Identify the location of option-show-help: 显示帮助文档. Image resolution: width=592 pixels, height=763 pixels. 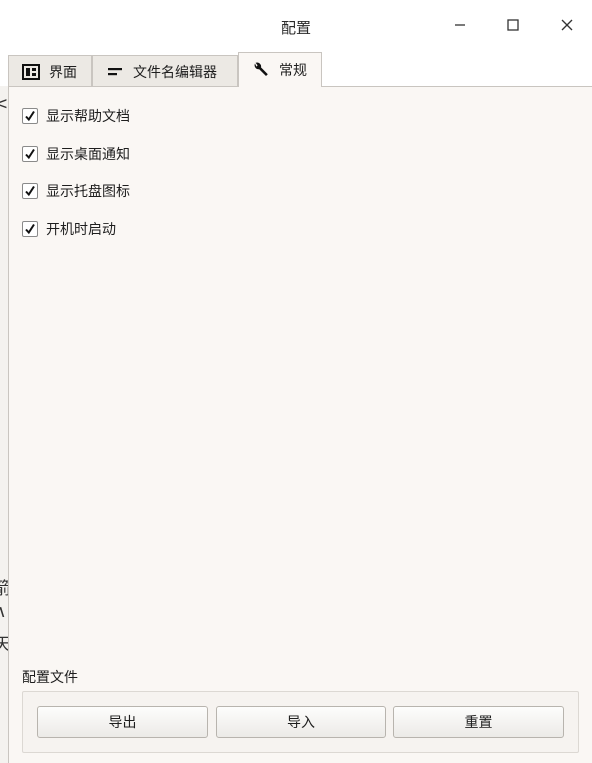
(76, 116).